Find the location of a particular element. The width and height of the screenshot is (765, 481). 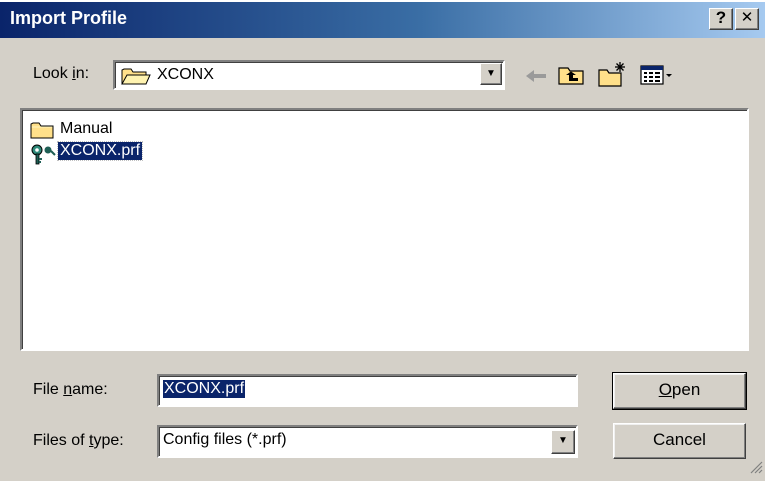

file-name-text: Manual is located at coordinates (86, 128).